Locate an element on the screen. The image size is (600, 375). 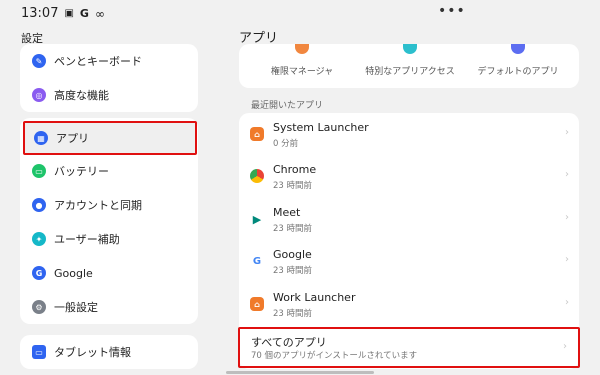
status-bar: 13:07 ▣ G ∞ ••• is located at coordinates (300, 13).